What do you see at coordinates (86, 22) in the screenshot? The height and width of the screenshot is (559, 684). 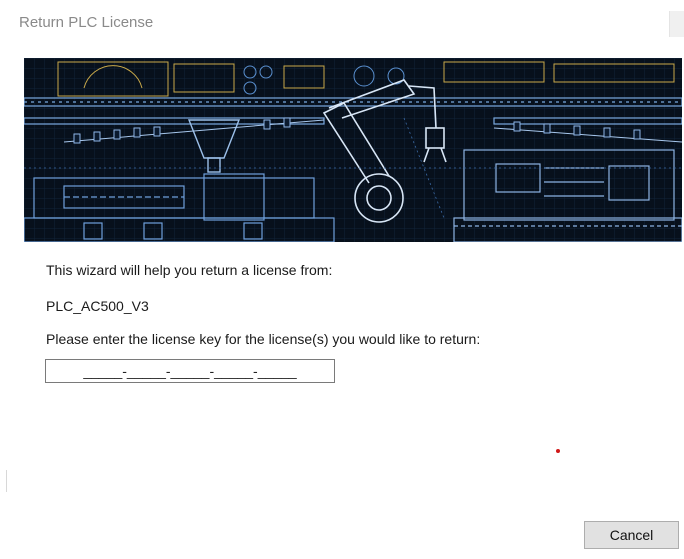 I see `window-title: Return PLC License` at bounding box center [86, 22].